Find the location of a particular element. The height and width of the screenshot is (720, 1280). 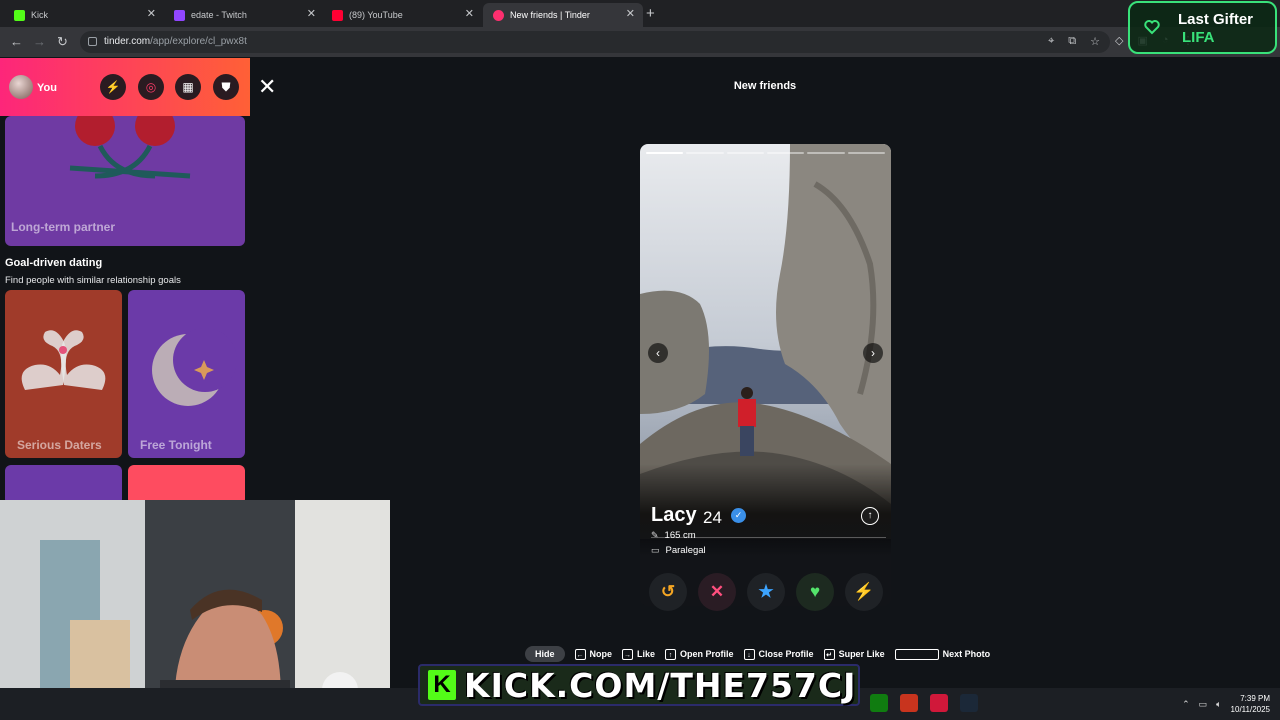

webcam-overlay is located at coordinates (195, 610).